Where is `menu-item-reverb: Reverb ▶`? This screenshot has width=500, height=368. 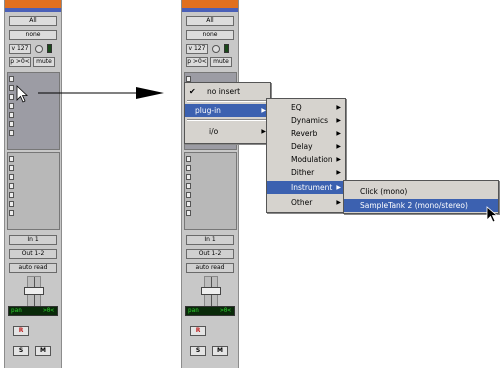 menu-item-reverb: Reverb ▶ is located at coordinates (306, 133).